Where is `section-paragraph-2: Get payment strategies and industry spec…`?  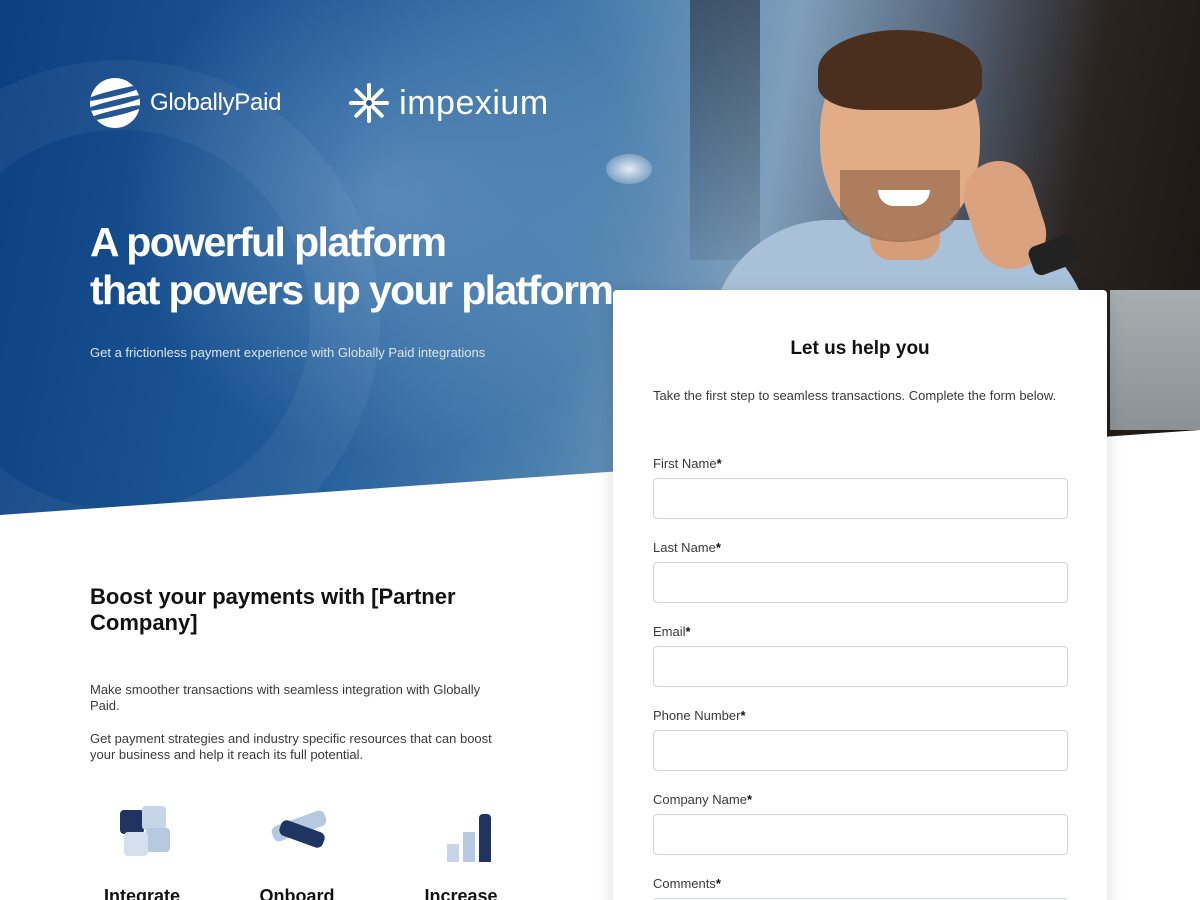
section-paragraph-2: Get payment strategies and industry spec… is located at coordinates (291, 746).